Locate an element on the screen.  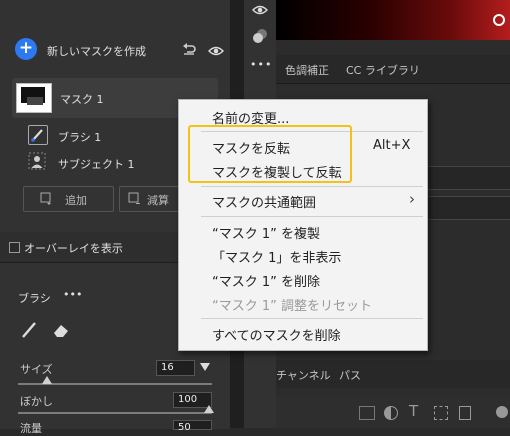
subject-component-label: サブジェクト 1 is located at coordinates (96, 164).